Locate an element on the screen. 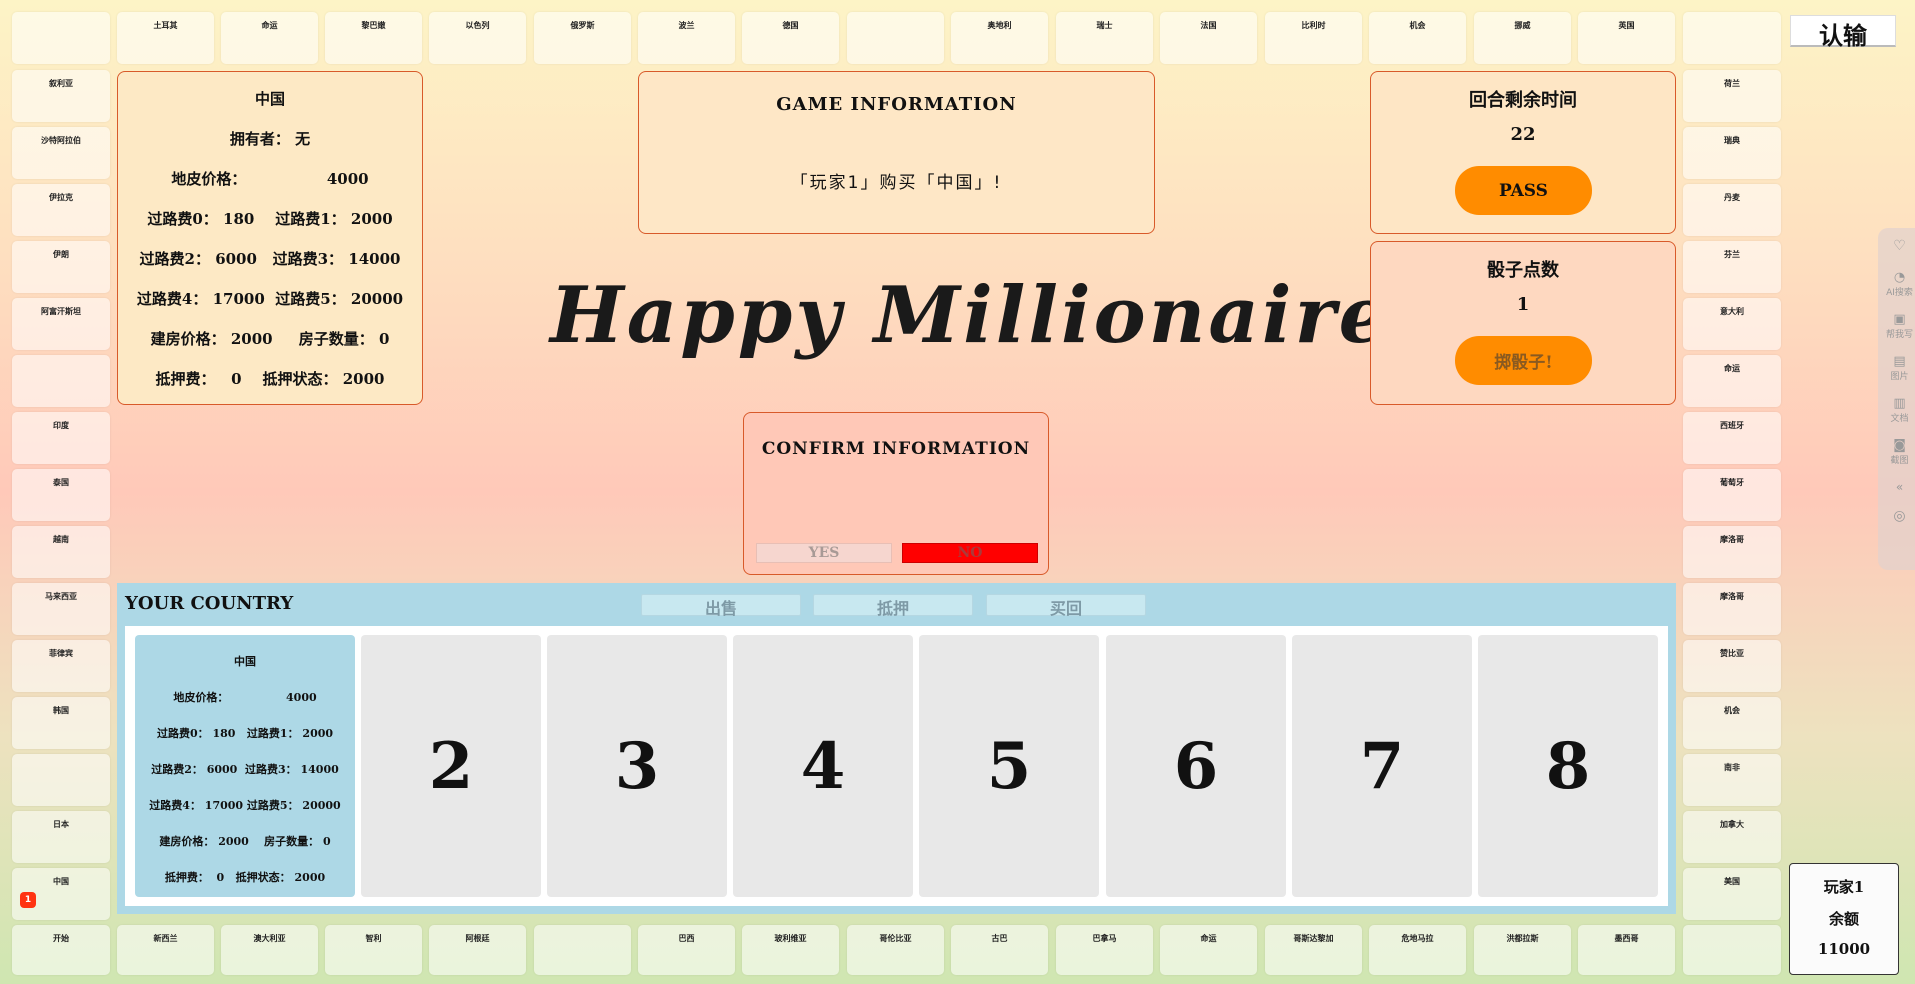 The image size is (1915, 984). board-cell: 赞比亚 is located at coordinates (1732, 666).